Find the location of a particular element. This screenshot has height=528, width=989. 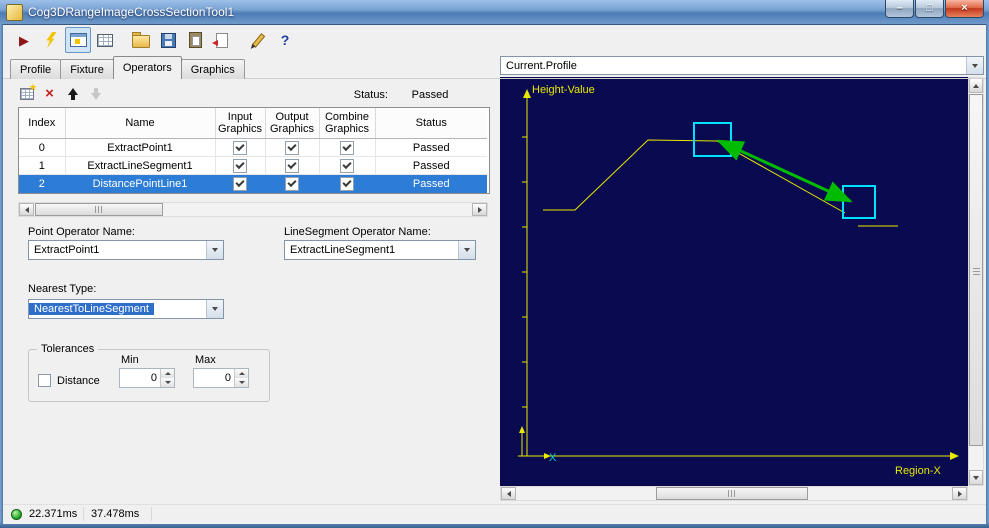

tab-graphics: Graphics is located at coordinates (212, 69).